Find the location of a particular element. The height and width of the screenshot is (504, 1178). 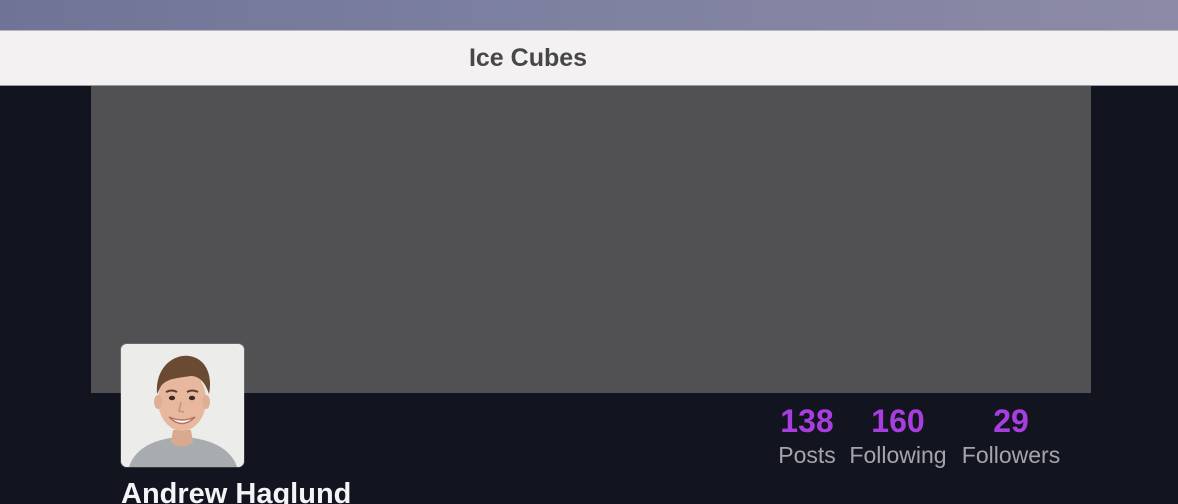

profile-display-name: Andrew Haglund is located at coordinates (236, 491).